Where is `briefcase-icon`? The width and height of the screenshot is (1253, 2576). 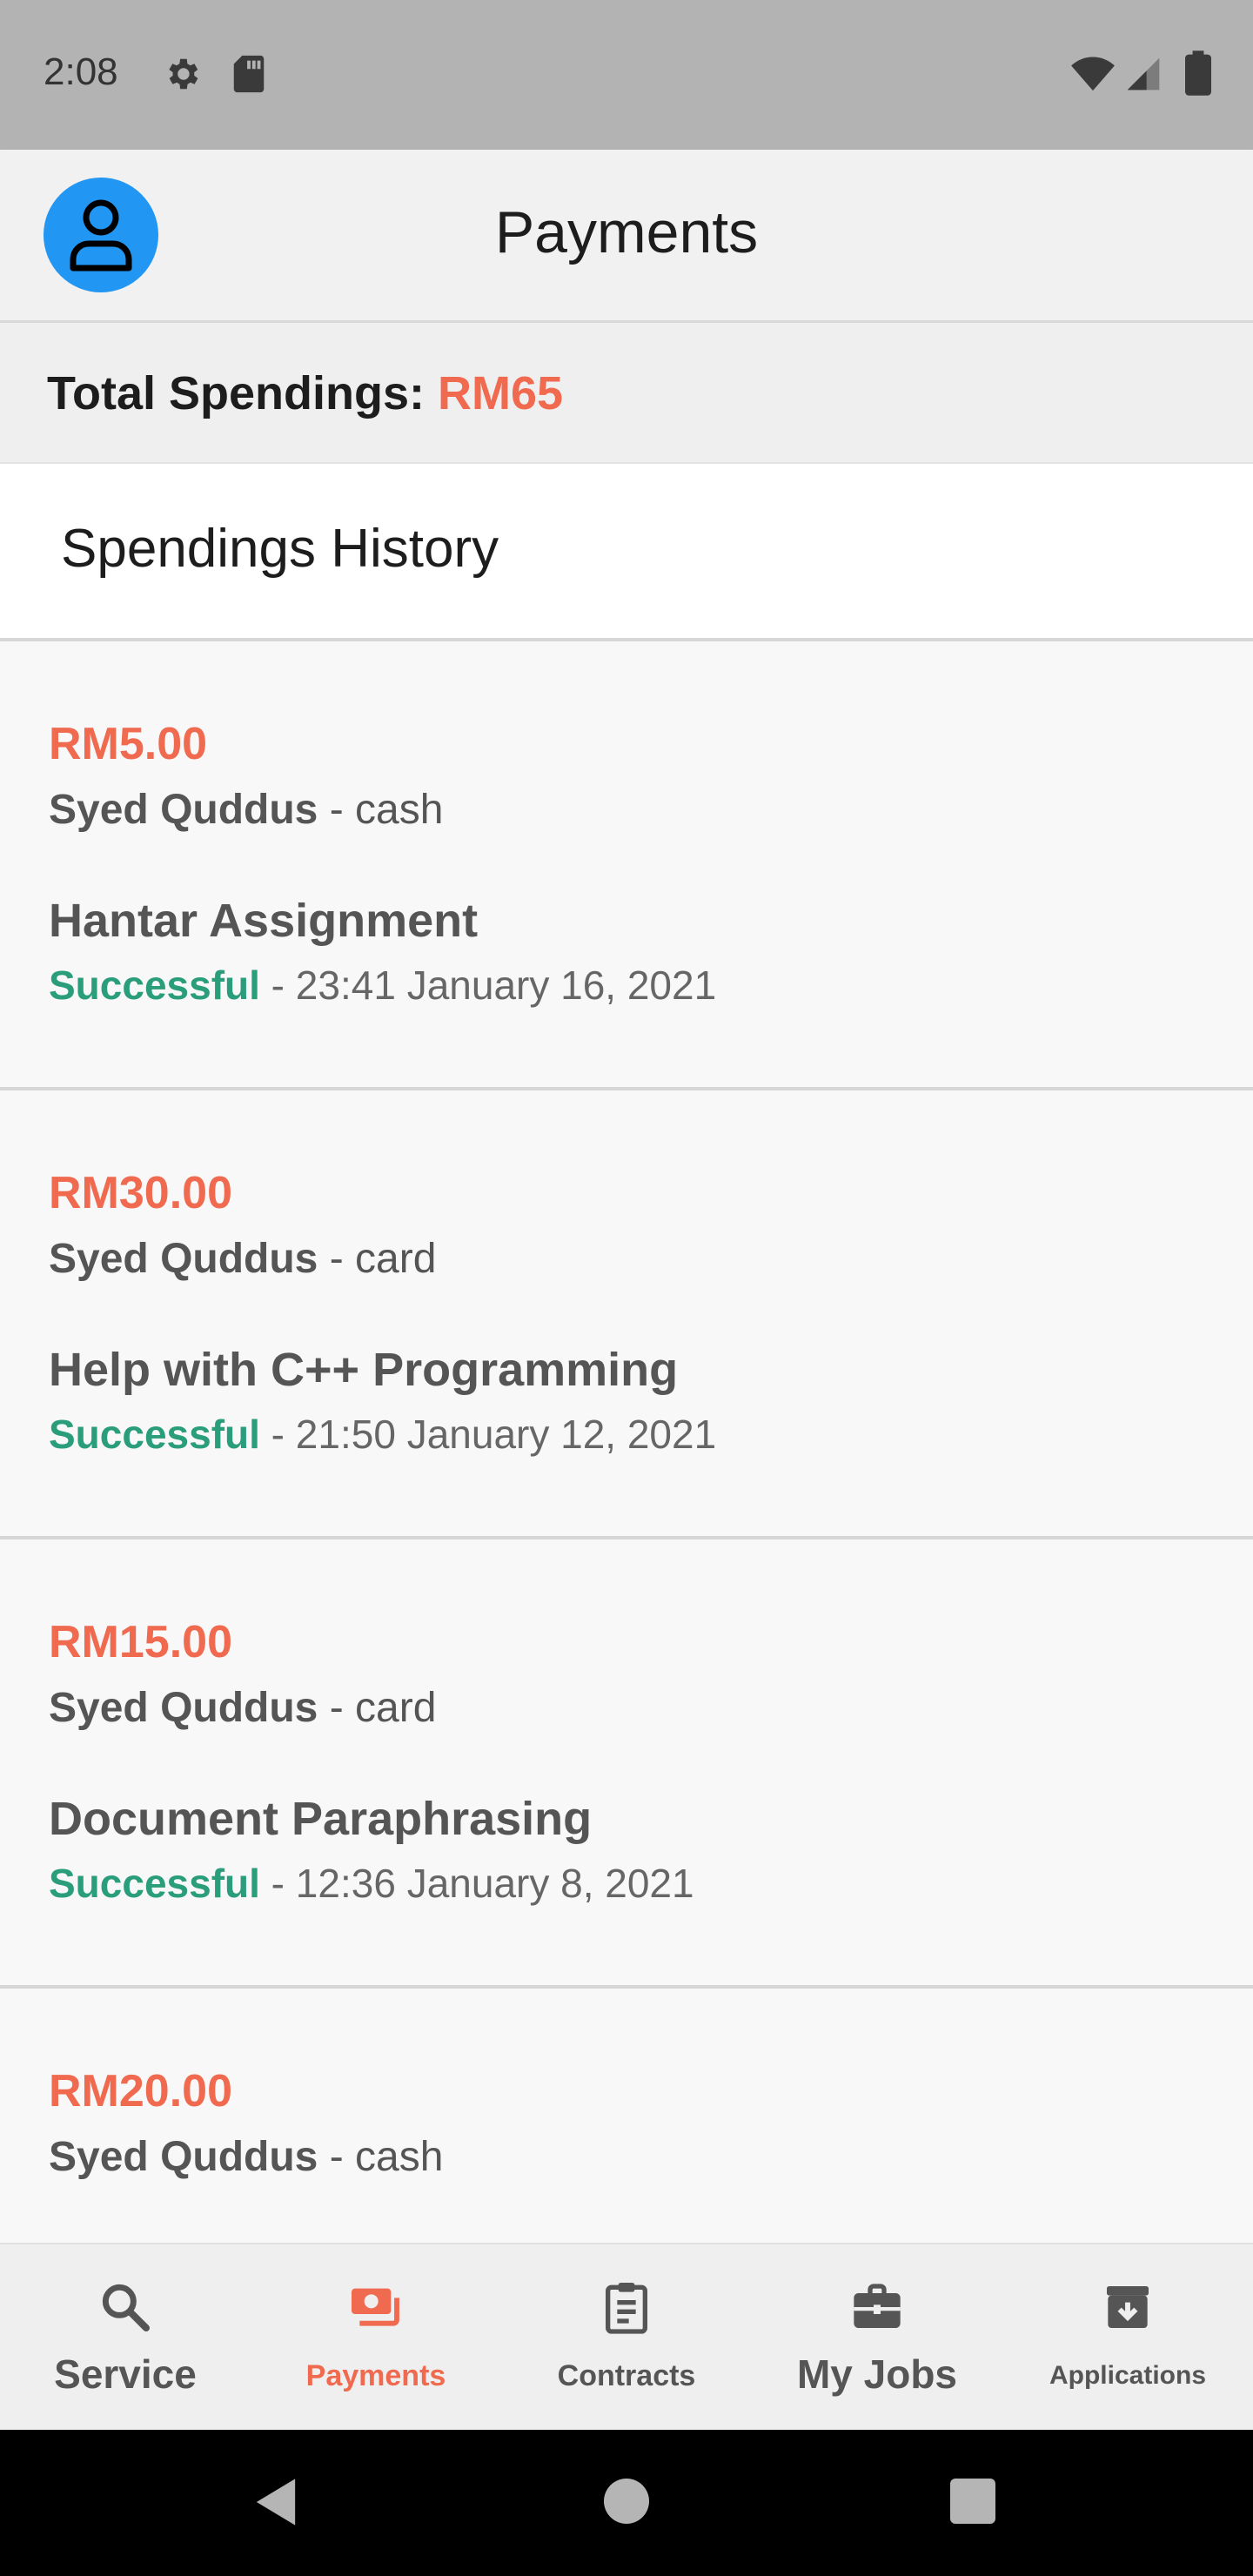
briefcase-icon is located at coordinates (877, 2306).